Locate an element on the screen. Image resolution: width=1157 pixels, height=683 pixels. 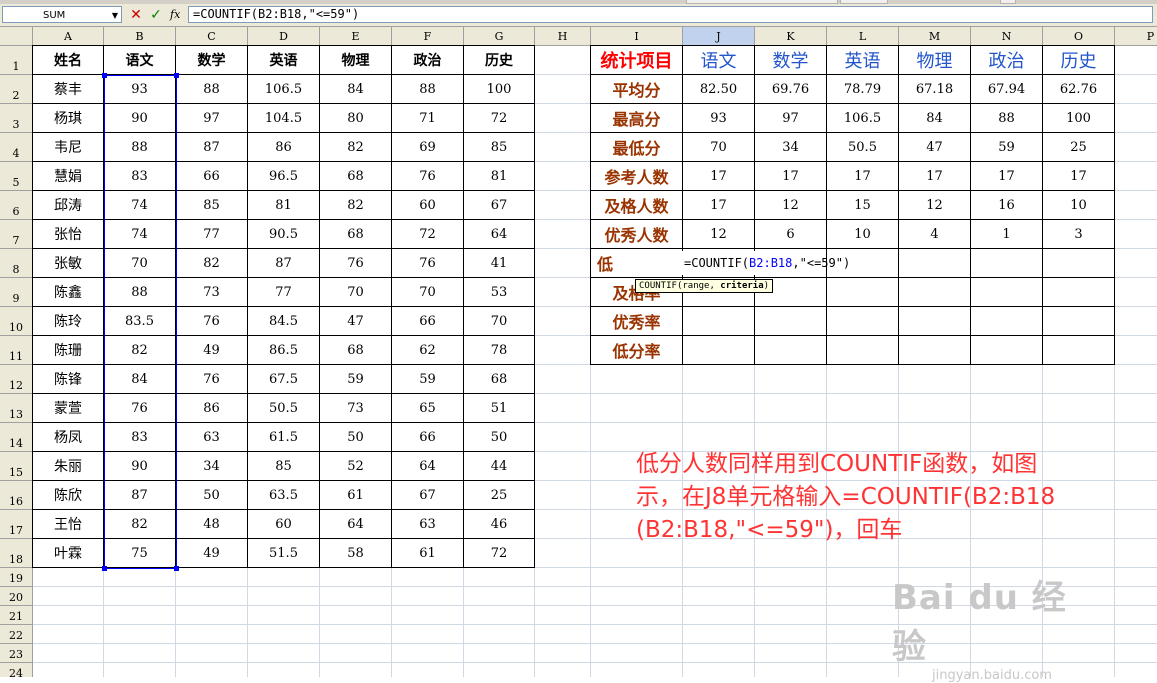
score-cell: 49 is located at coordinates (212, 553).